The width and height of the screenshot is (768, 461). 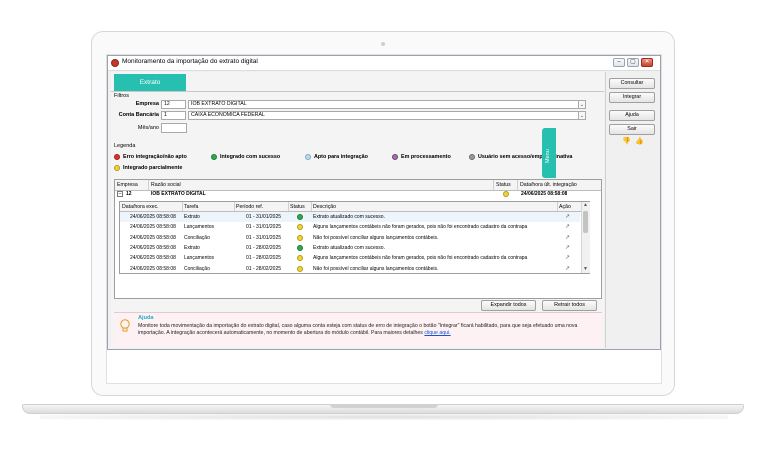 What do you see at coordinates (174, 128) in the screenshot?
I see `mesano-field` at bounding box center [174, 128].